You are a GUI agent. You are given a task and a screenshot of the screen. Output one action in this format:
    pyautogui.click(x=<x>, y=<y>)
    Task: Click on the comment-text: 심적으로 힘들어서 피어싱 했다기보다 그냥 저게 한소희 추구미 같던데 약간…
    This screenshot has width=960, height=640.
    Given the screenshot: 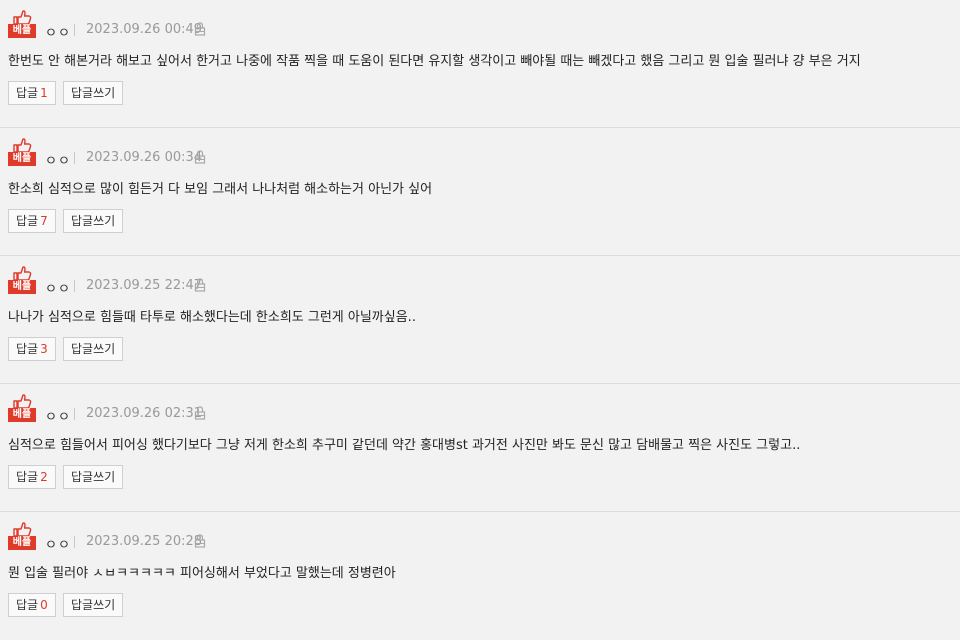 What is the action you would take?
    pyautogui.click(x=404, y=445)
    